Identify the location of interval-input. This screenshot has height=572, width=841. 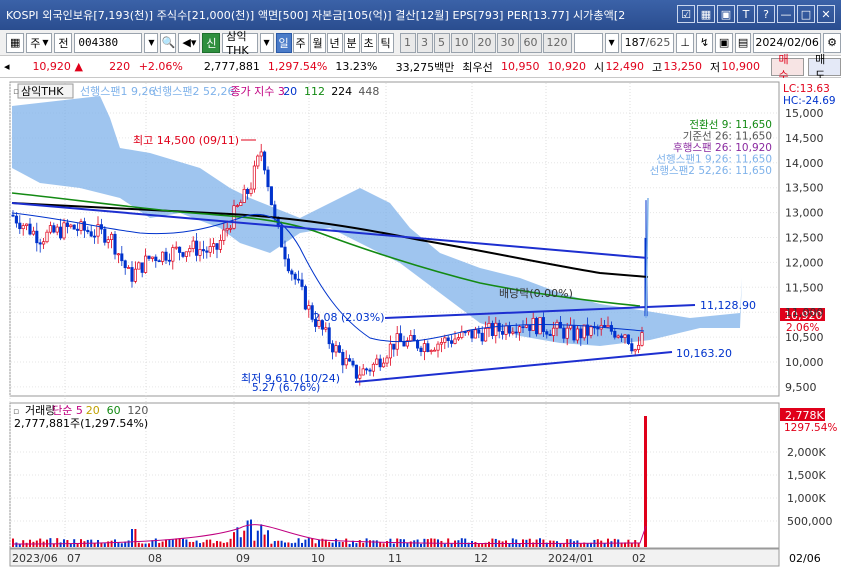
(588, 42).